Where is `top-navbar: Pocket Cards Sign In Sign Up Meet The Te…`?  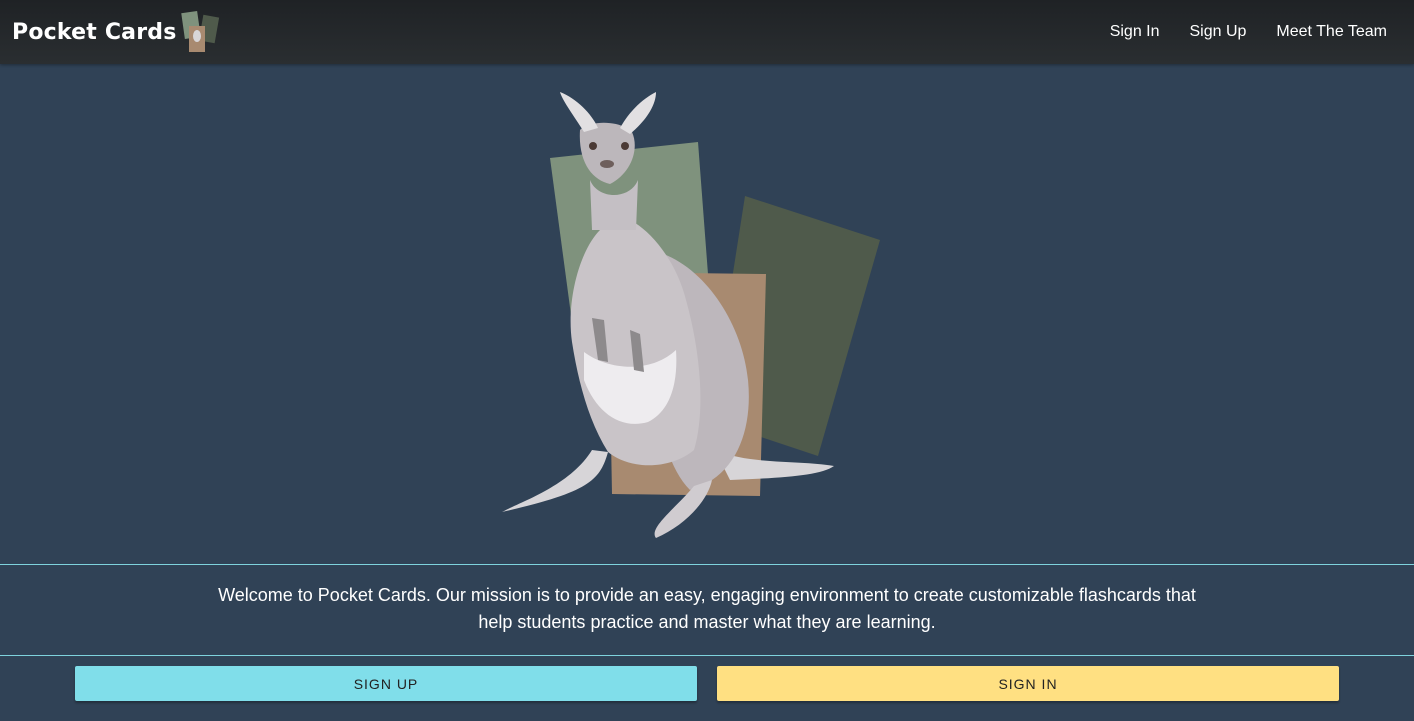
top-navbar: Pocket Cards Sign In Sign Up Meet The Te… is located at coordinates (707, 32).